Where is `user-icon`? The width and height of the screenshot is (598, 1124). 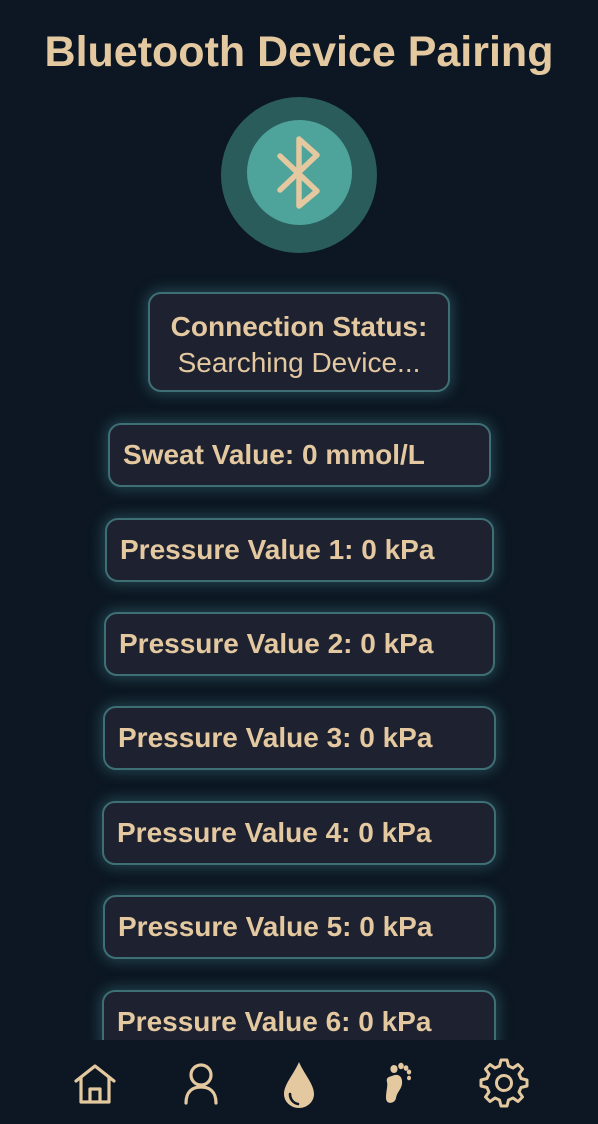 user-icon is located at coordinates (201, 1084).